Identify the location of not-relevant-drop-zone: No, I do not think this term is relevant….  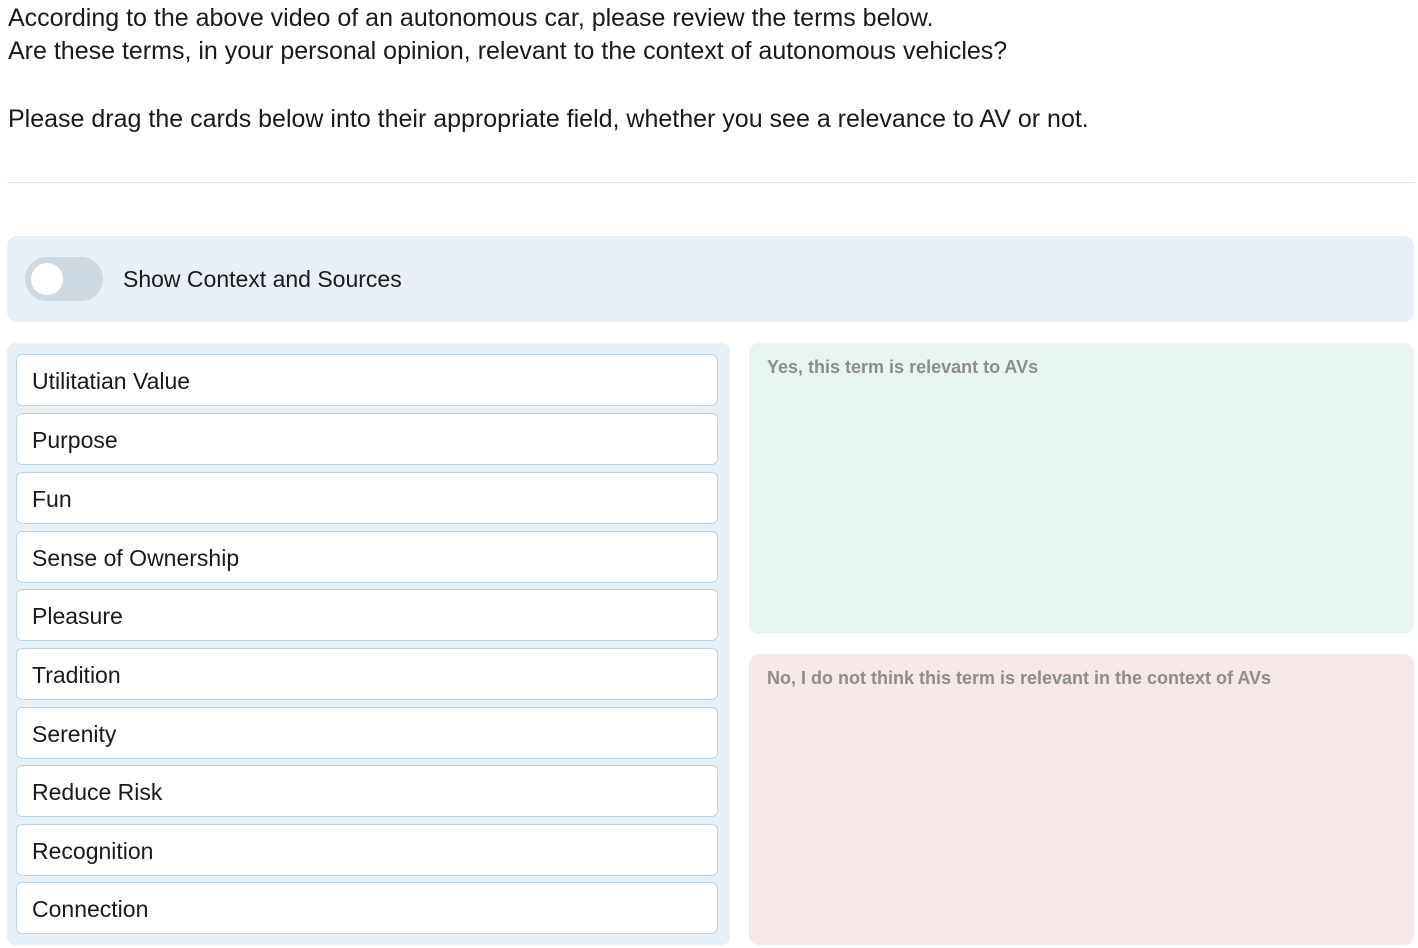
(1081, 799).